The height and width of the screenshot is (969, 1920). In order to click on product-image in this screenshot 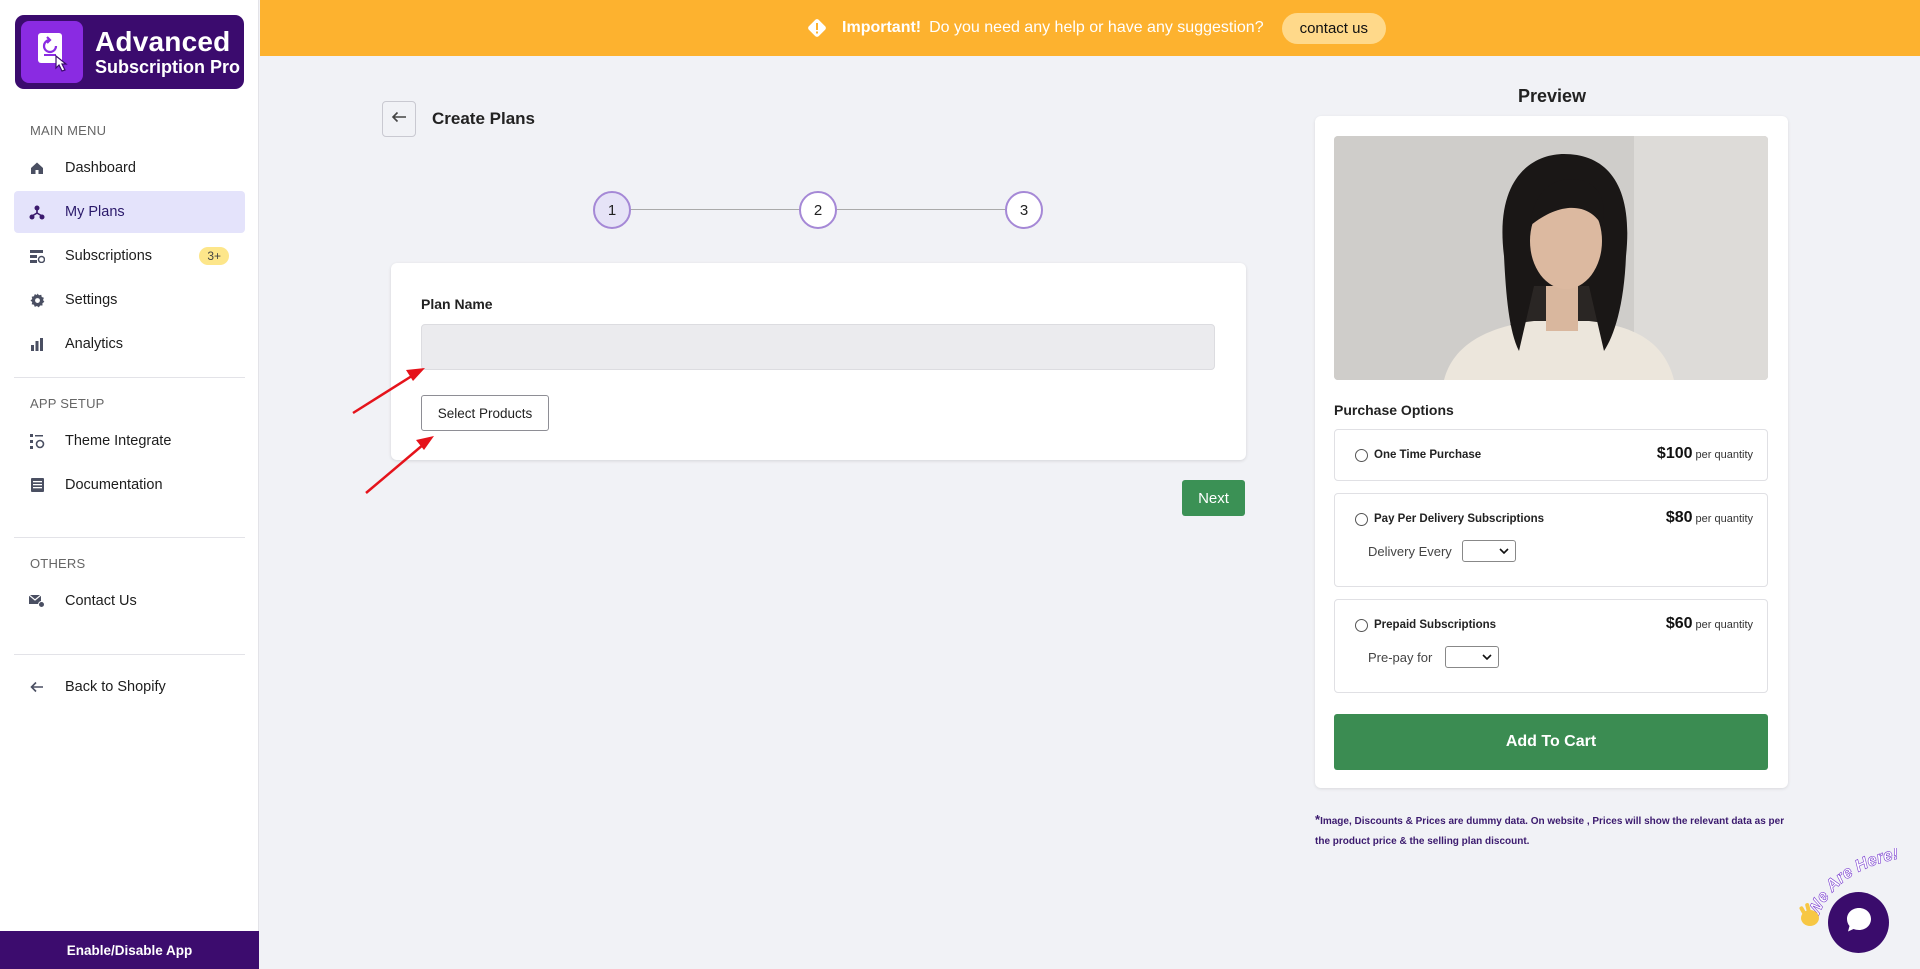, I will do `click(1551, 258)`.